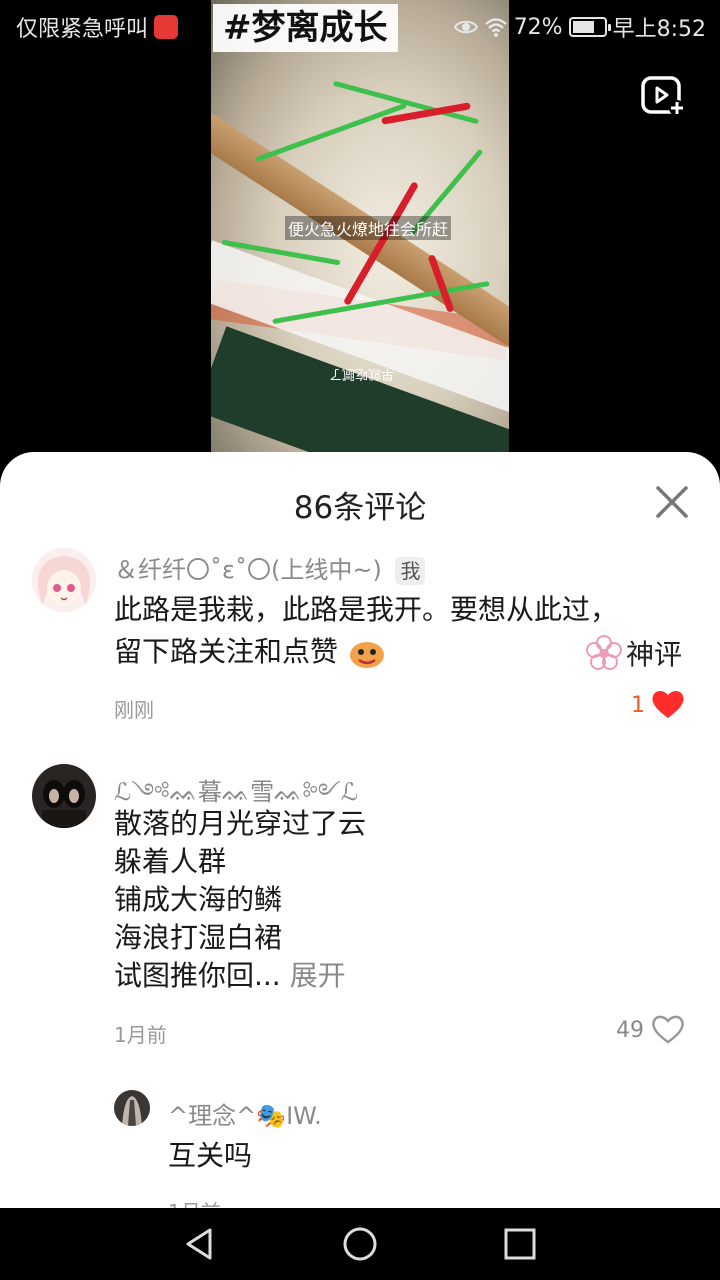 The image size is (720, 1280). What do you see at coordinates (198, 900) in the screenshot?
I see `comment-text-line: 铺成大海的鳞` at bounding box center [198, 900].